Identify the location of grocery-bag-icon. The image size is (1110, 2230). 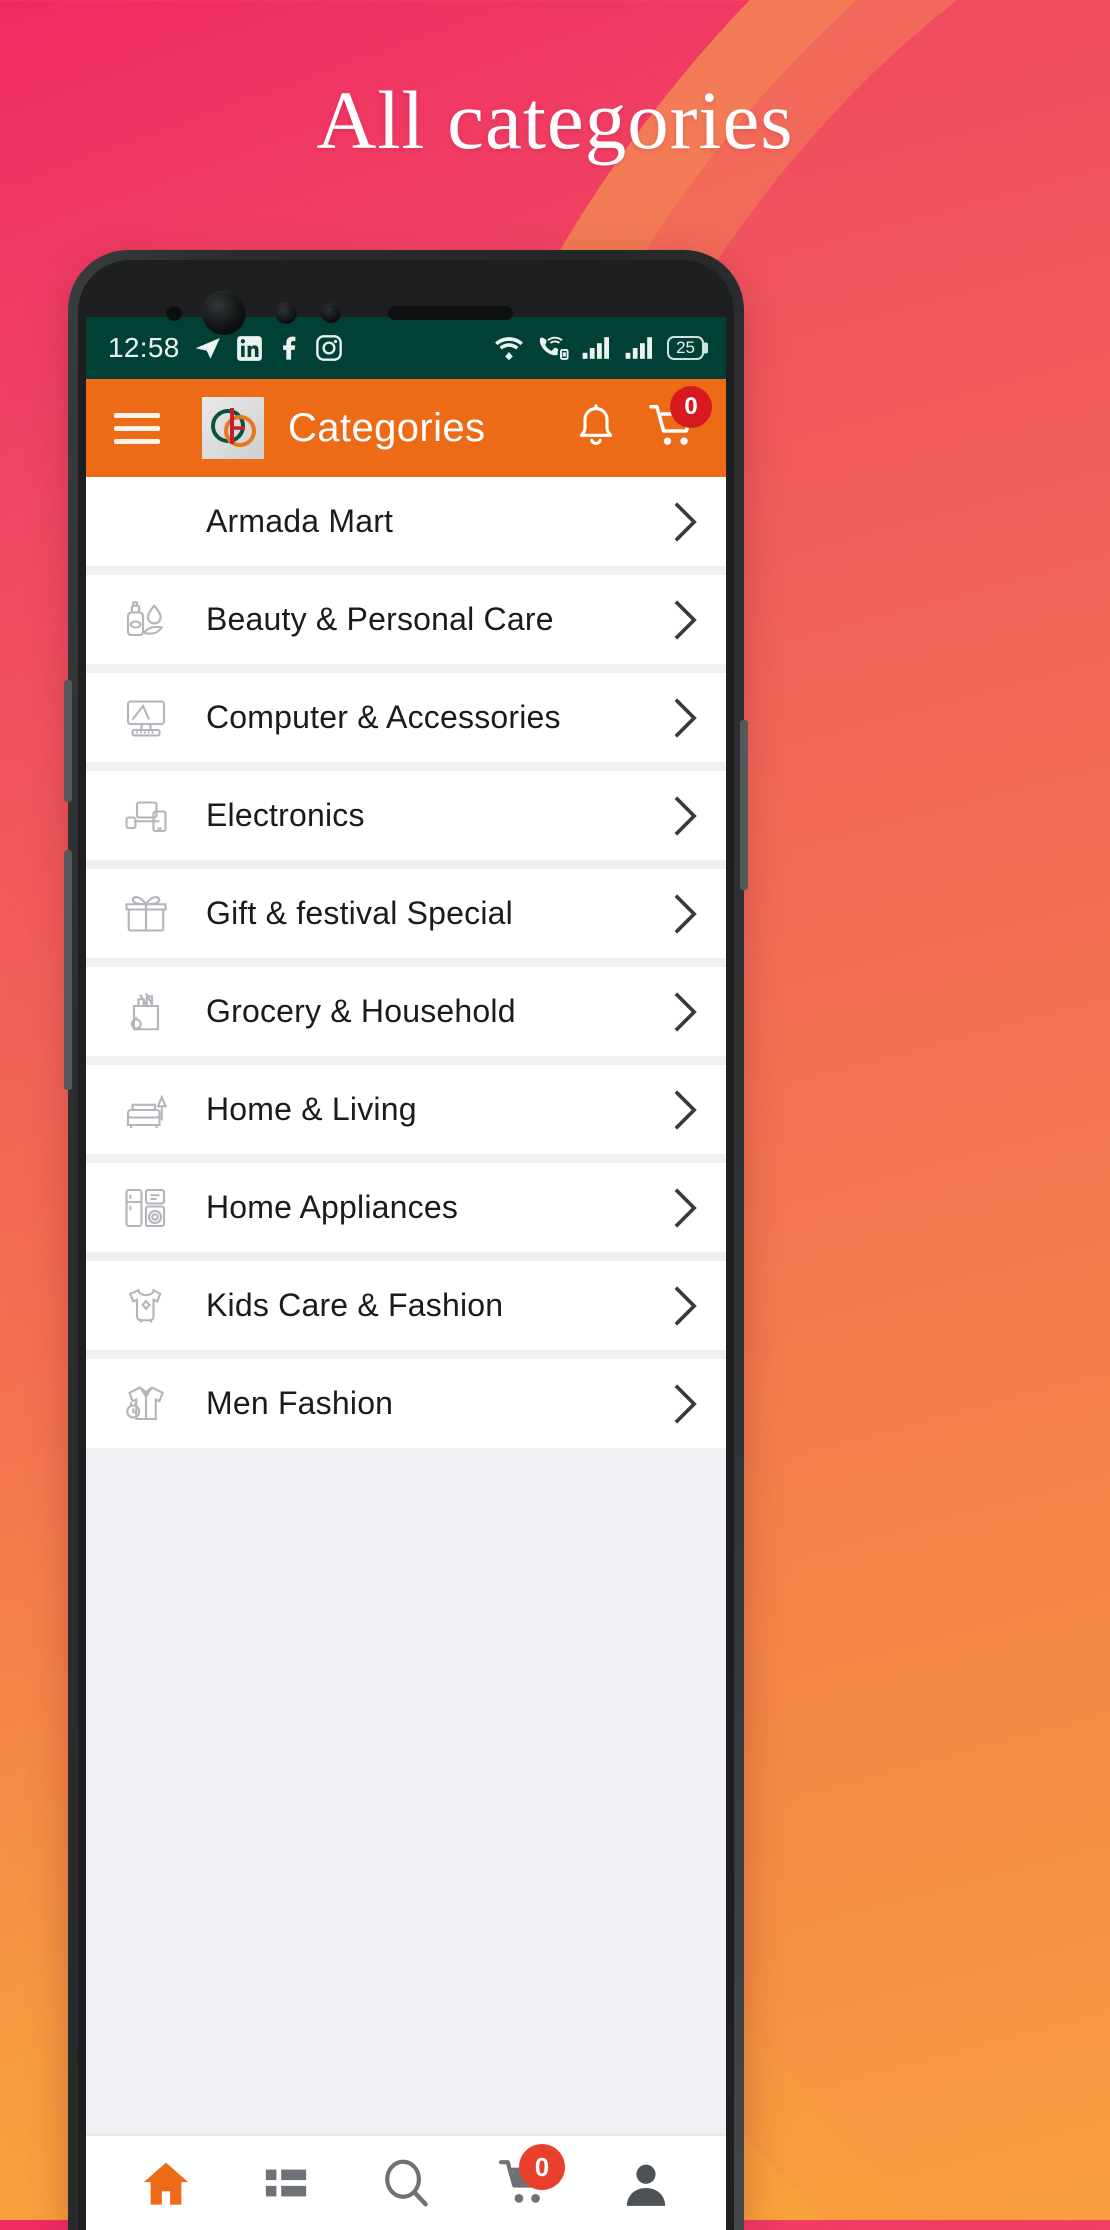
(146, 1012).